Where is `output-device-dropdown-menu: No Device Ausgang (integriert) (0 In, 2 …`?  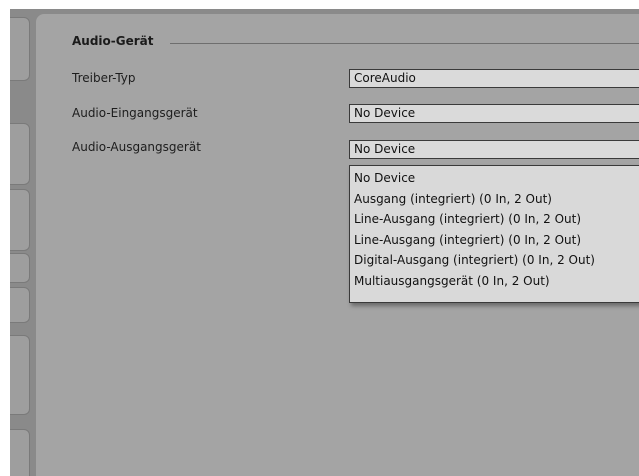 output-device-dropdown-menu: No Device Ausgang (integriert) (0 In, 2 … is located at coordinates (494, 234).